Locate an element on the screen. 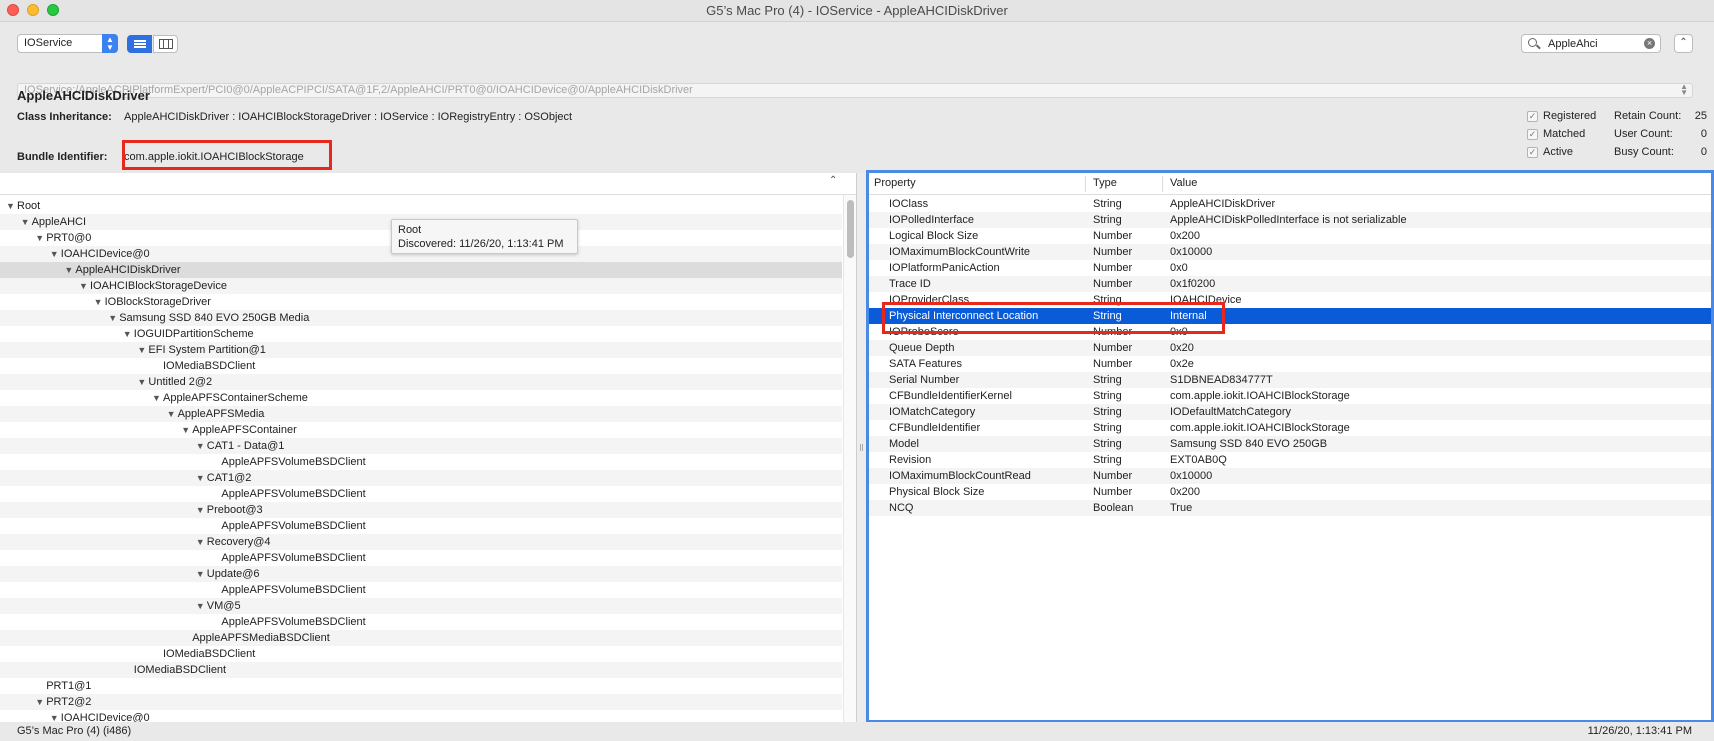 The width and height of the screenshot is (1714, 741). property-row: IOClass String AppleAHCIDiskDriver is located at coordinates (1290, 204).